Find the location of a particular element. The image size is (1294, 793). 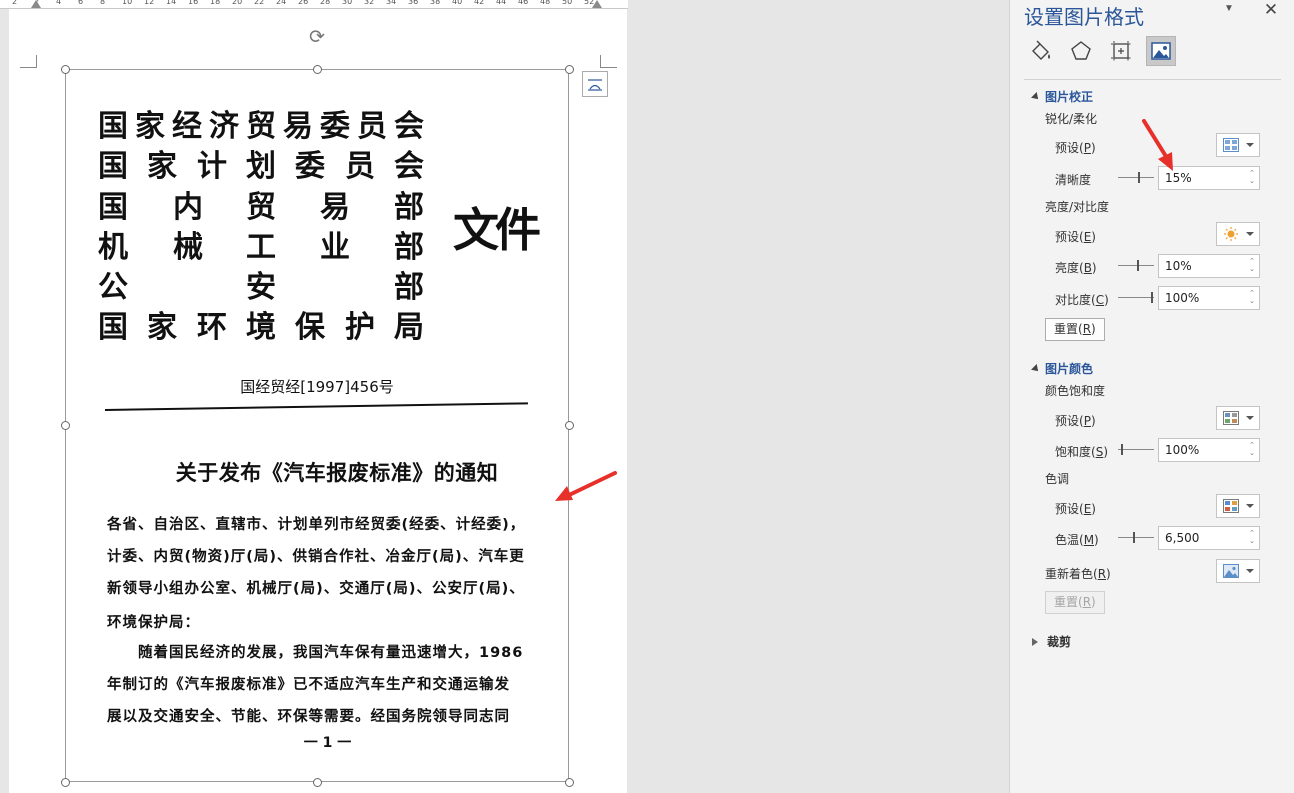

recolor-label: 重新着色(R) is located at coordinates (1078, 574).